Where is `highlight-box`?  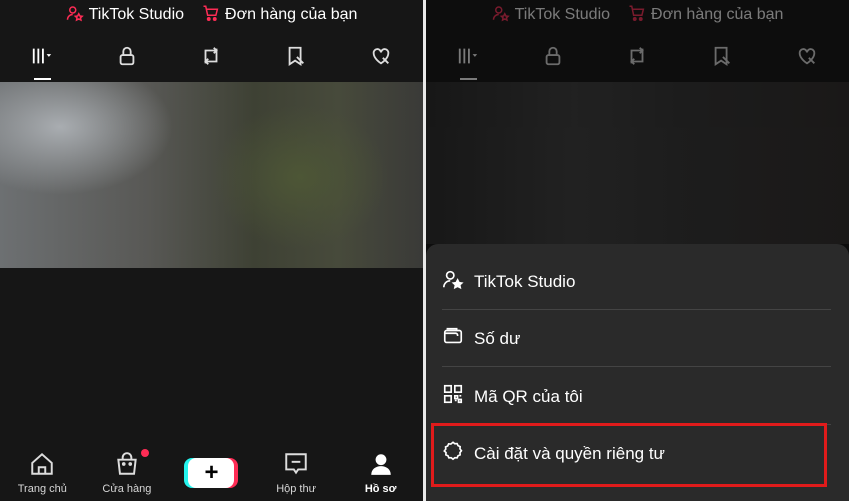 highlight-box is located at coordinates (629, 455).